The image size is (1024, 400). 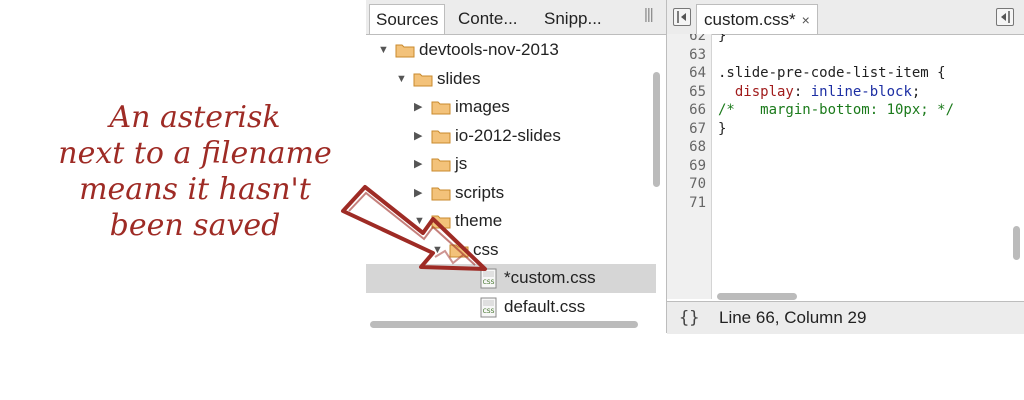 What do you see at coordinates (697, 39) in the screenshot?
I see `line-number: 62` at bounding box center [697, 39].